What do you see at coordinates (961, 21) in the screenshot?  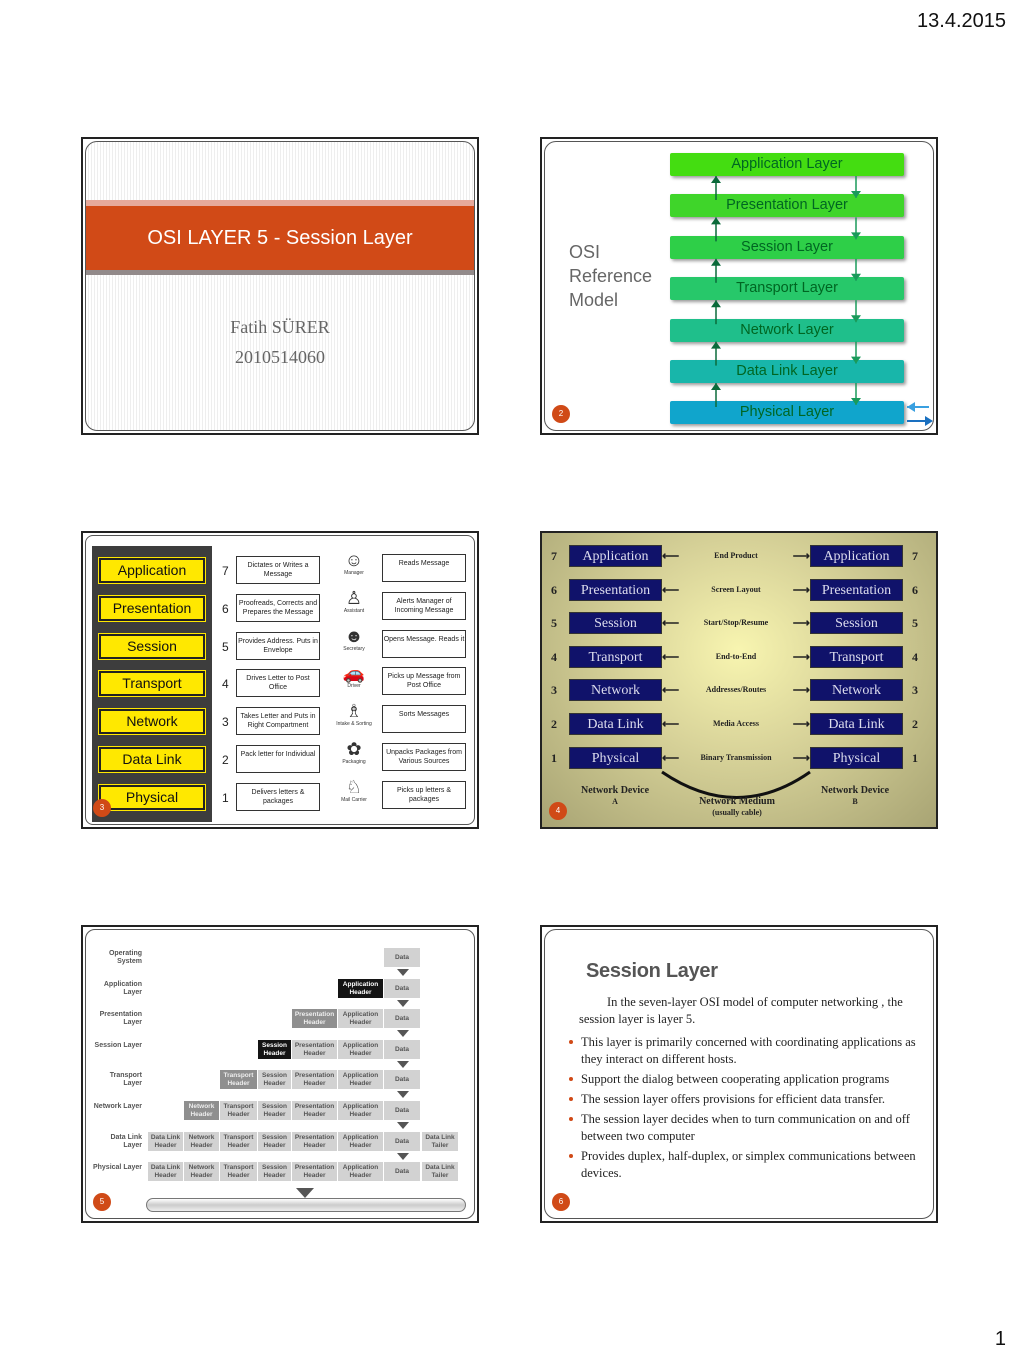 I see `print-date: 13.4.2015` at bounding box center [961, 21].